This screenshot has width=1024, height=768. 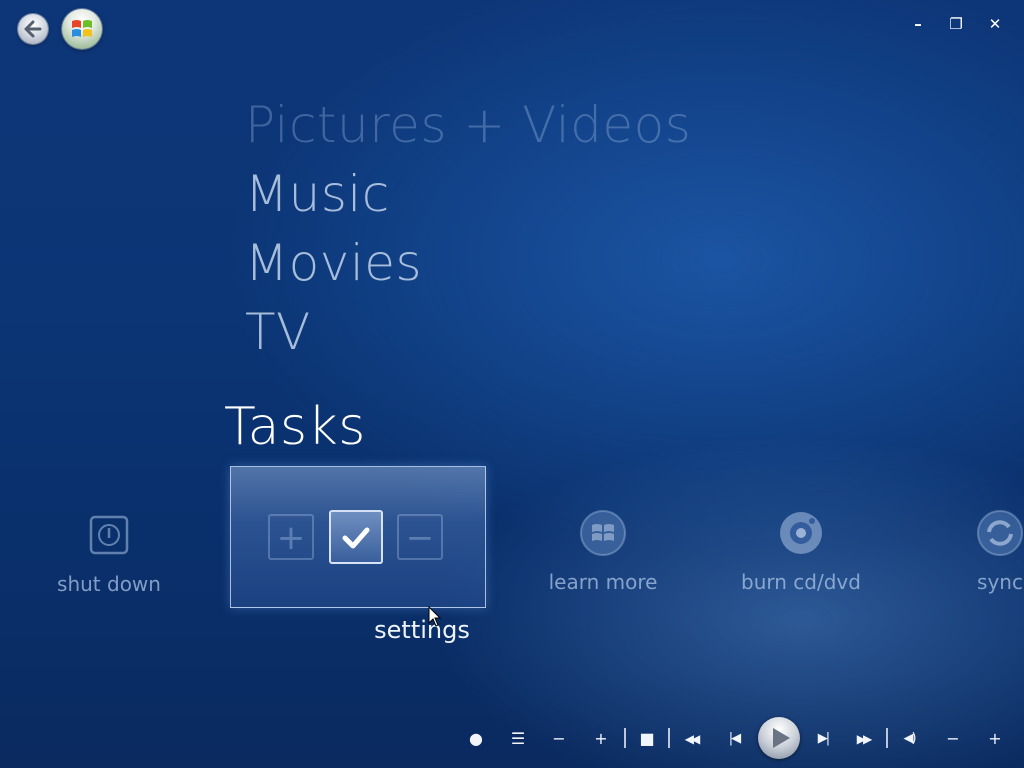 What do you see at coordinates (420, 537) in the screenshot?
I see `settings-minus-icon: −` at bounding box center [420, 537].